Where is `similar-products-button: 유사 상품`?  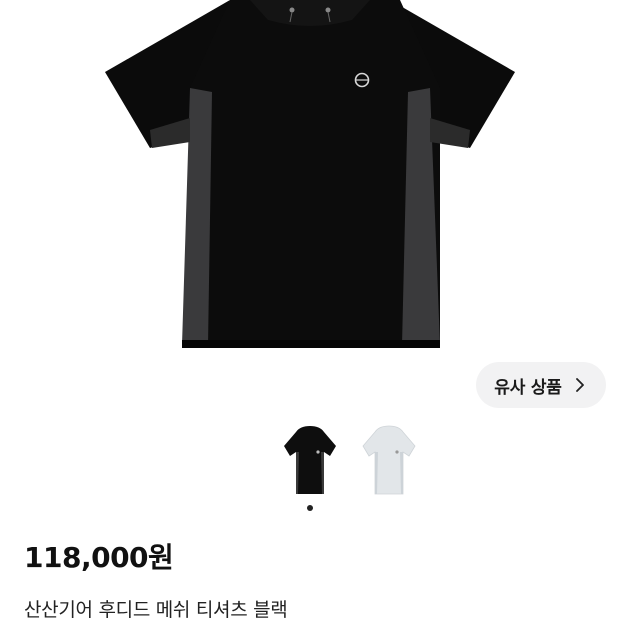 similar-products-button: 유사 상품 is located at coordinates (541, 385).